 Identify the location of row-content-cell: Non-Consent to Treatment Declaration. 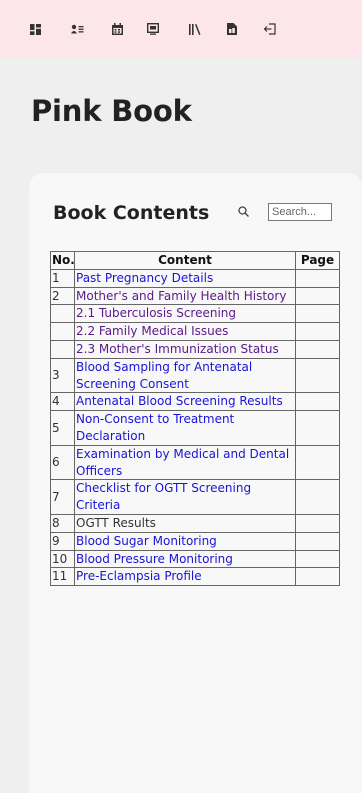
(185, 428).